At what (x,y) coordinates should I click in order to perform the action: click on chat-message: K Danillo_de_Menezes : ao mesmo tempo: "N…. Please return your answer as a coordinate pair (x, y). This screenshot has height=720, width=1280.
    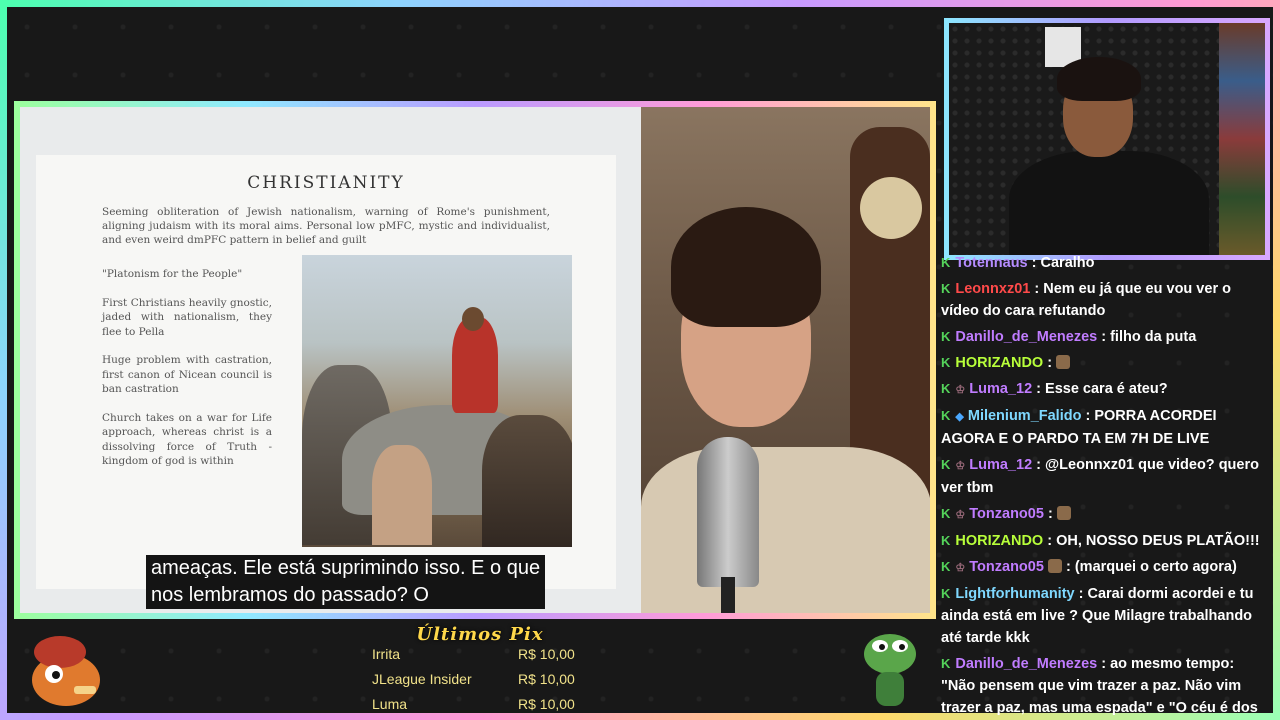
    Looking at the image, I should click on (1105, 685).